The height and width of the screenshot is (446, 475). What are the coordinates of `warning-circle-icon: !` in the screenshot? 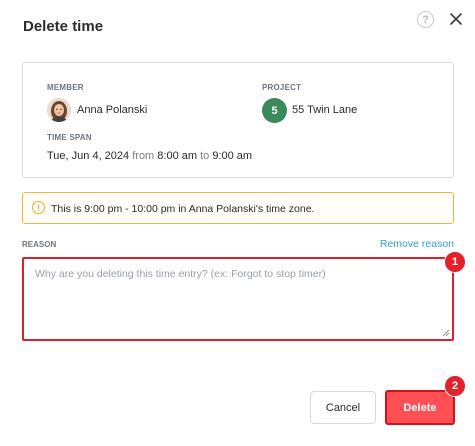 It's located at (38, 207).